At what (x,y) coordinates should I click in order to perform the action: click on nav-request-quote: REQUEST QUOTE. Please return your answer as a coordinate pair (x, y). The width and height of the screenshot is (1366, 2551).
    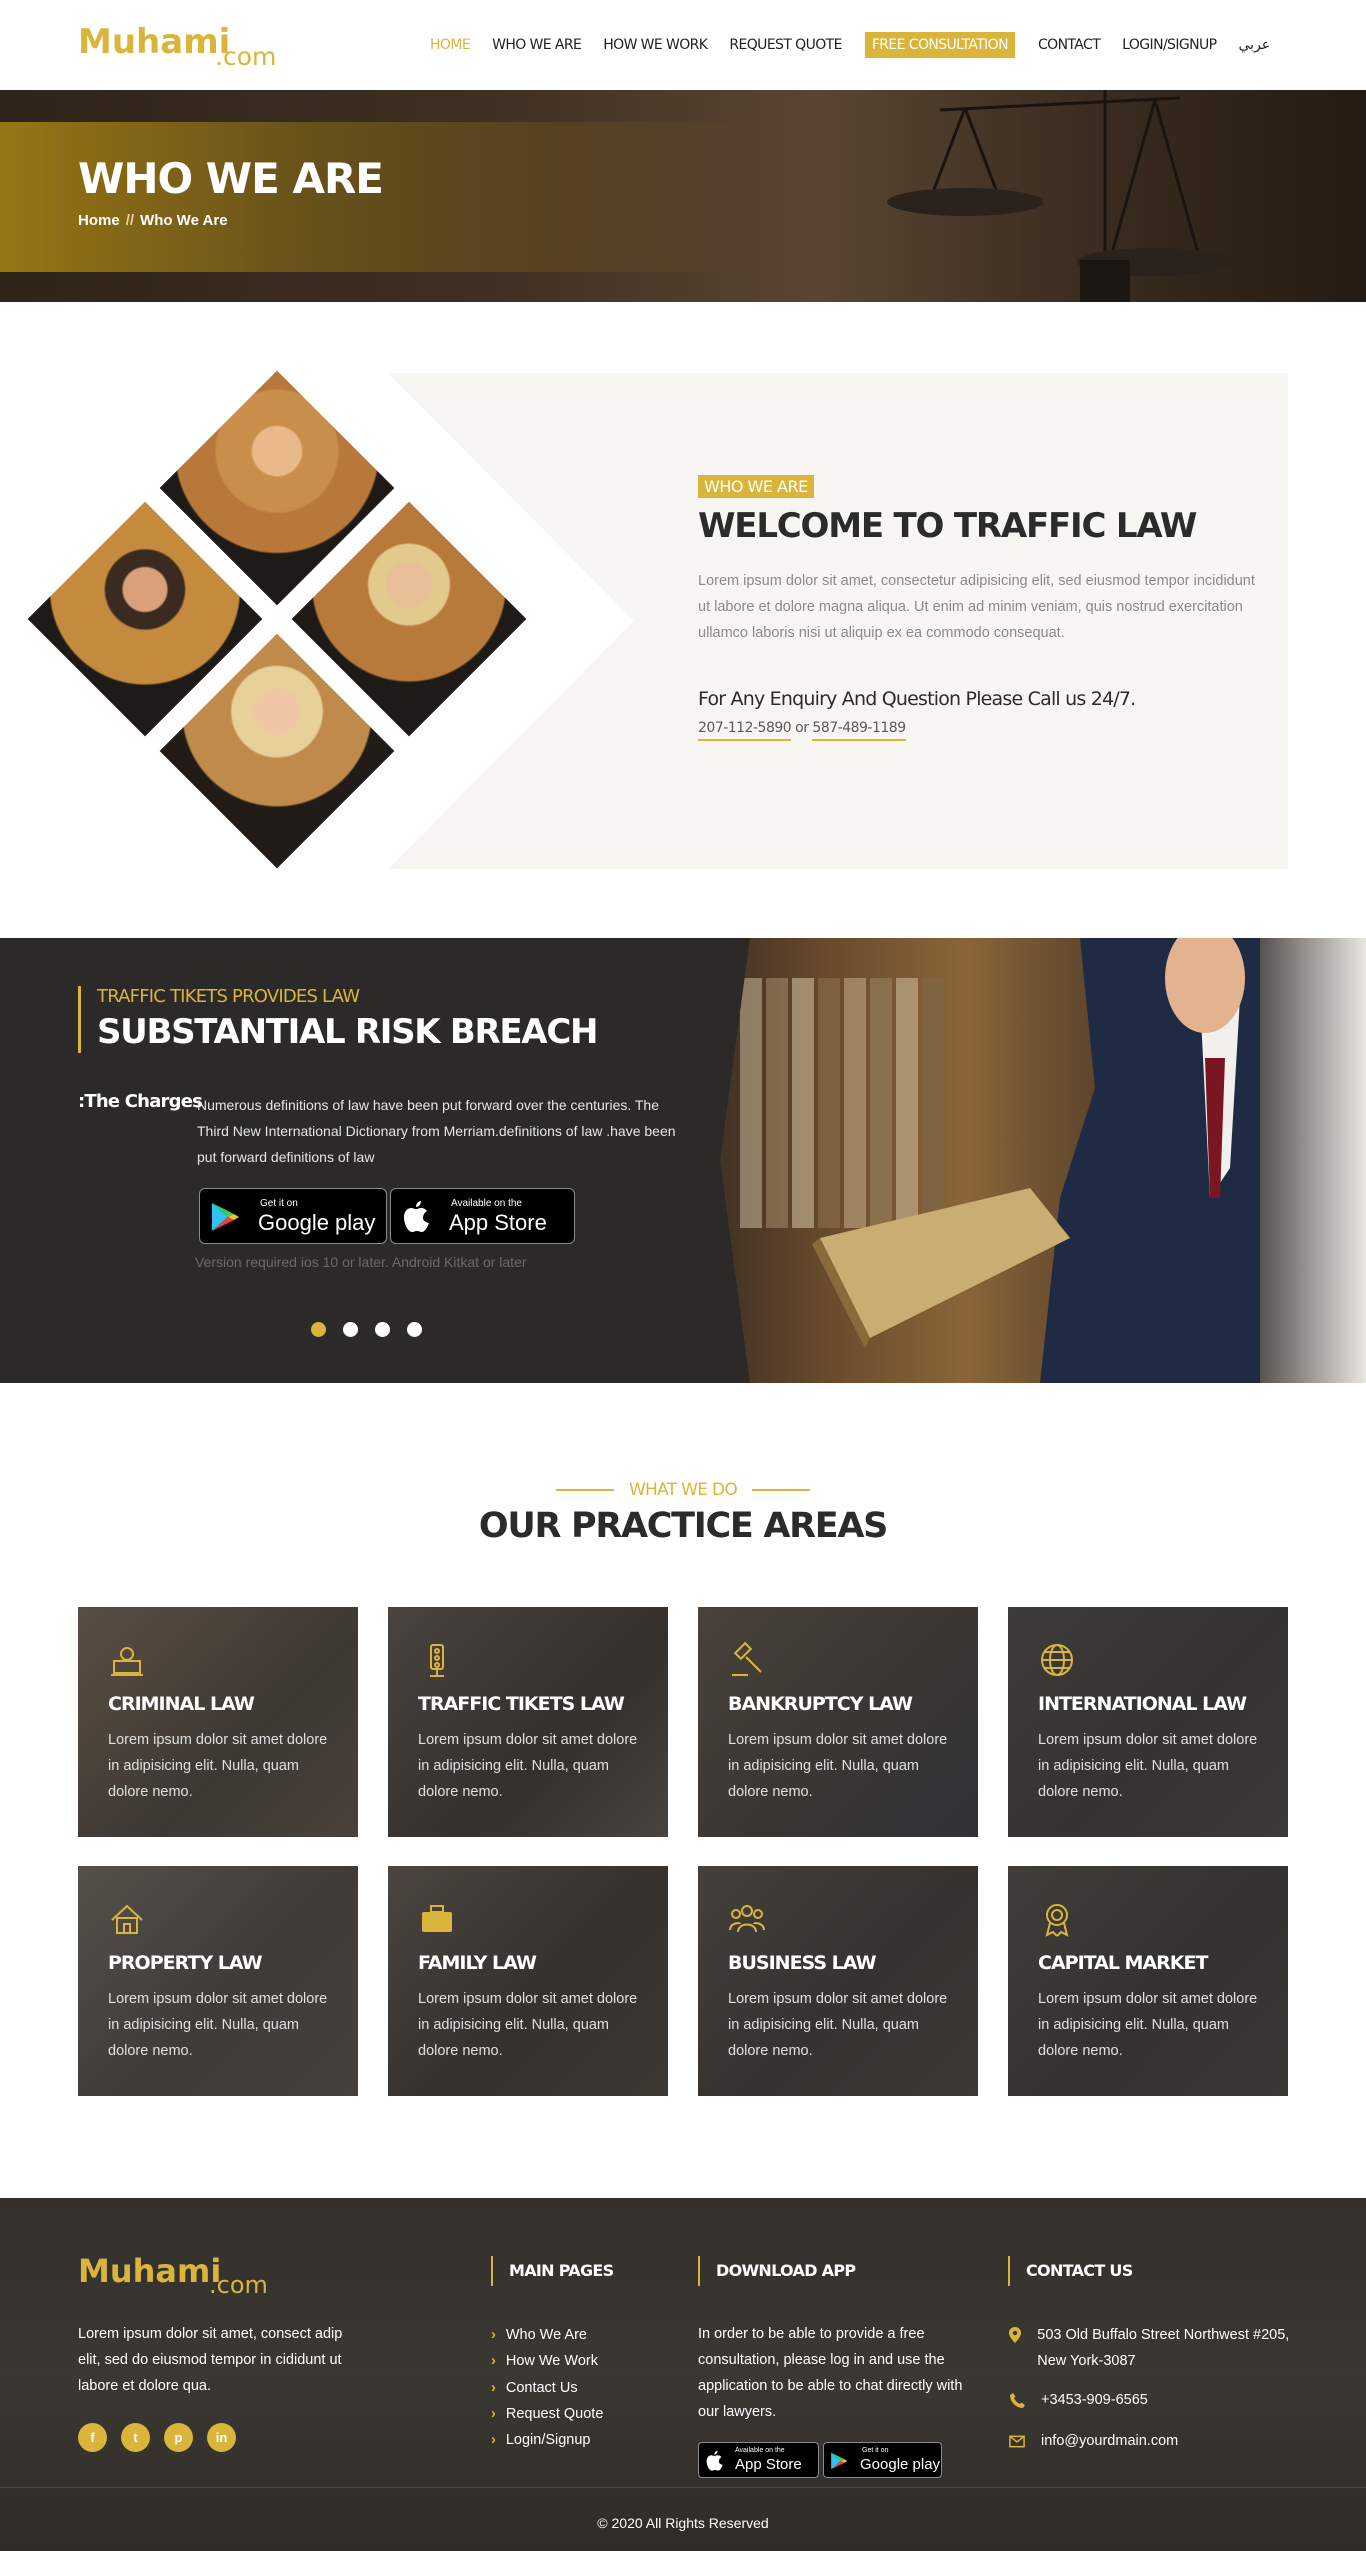
    Looking at the image, I should click on (785, 45).